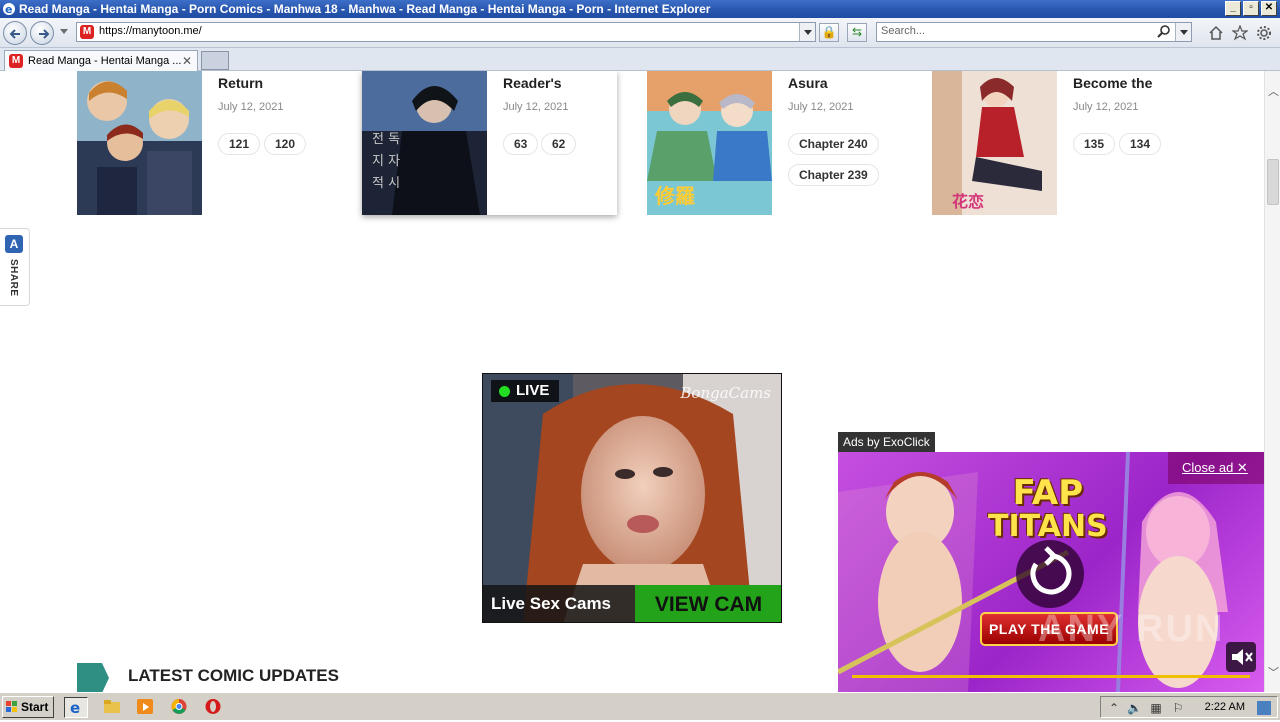 The height and width of the screenshot is (722, 1280). What do you see at coordinates (640, 706) in the screenshot?
I see `taskbar: Start e ⌃ 🔈 ▦ ⚐ 2:22 AM` at bounding box center [640, 706].